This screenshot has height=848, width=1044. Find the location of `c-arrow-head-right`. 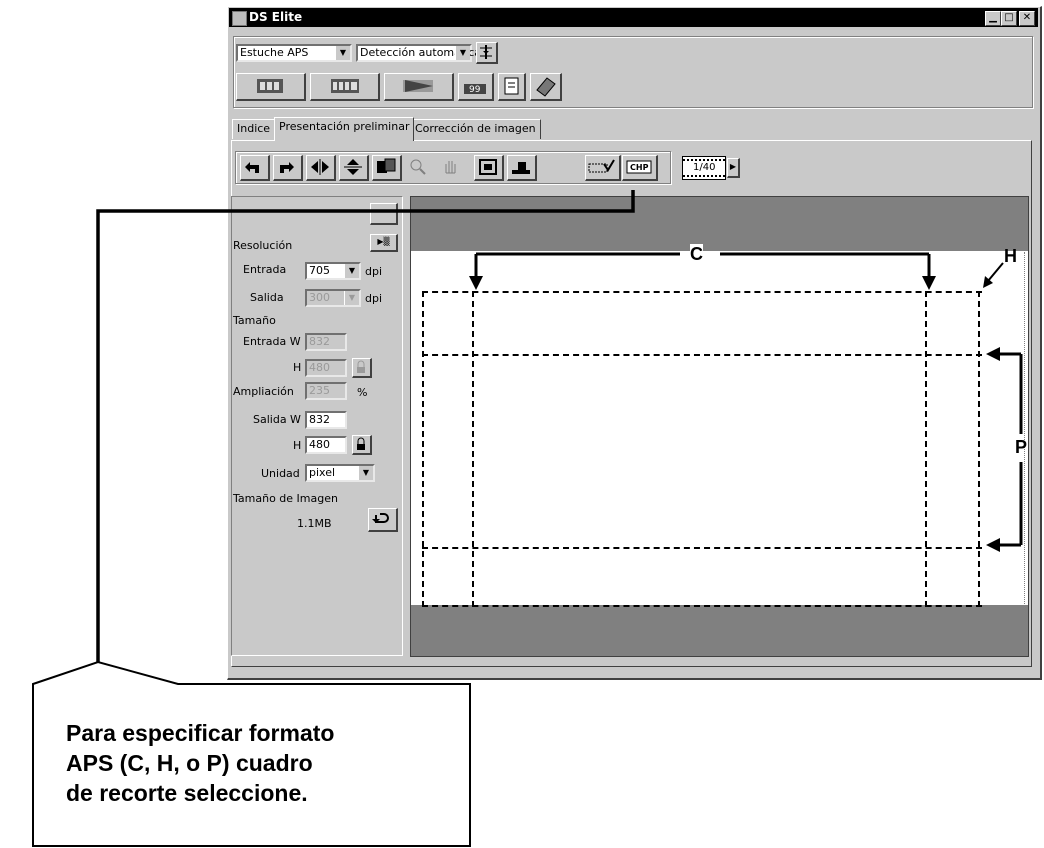

c-arrow-head-right is located at coordinates (929, 283).